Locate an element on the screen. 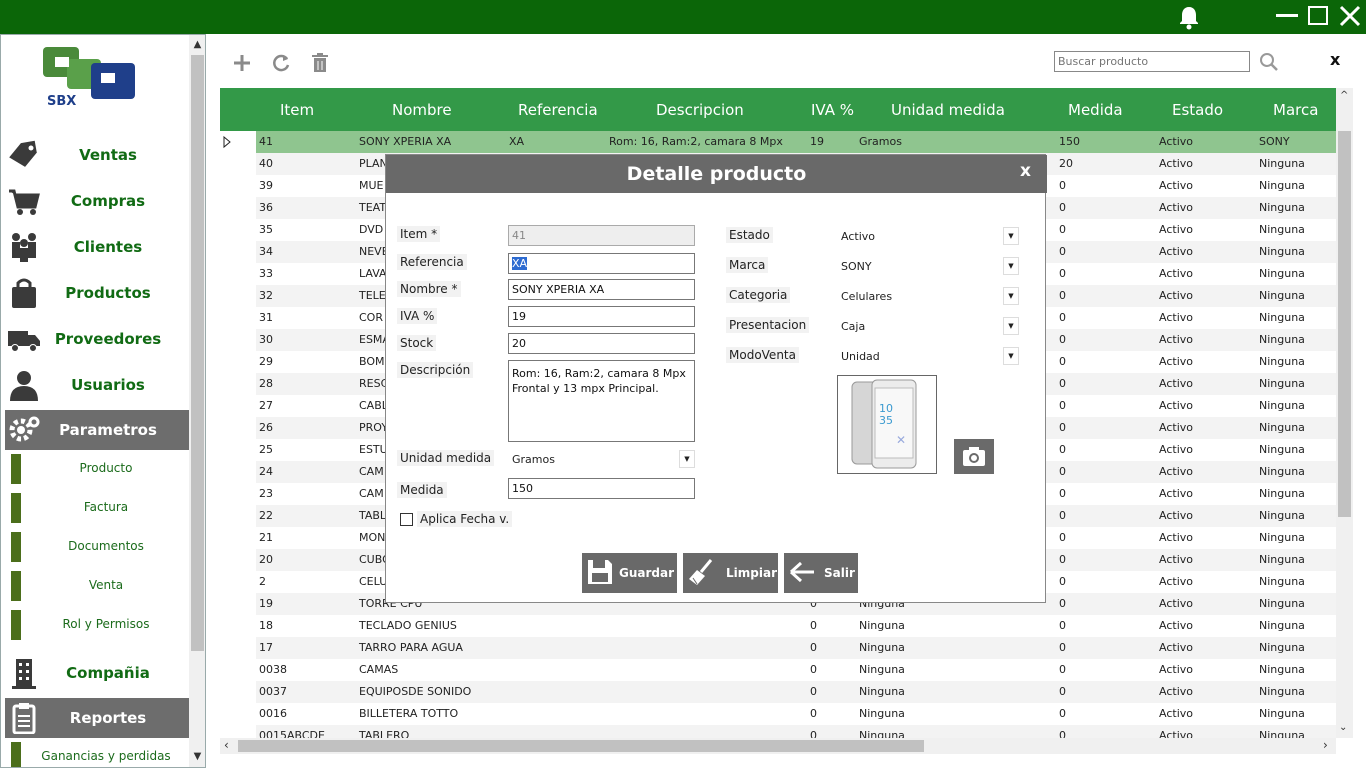 This screenshot has height=768, width=1366. sidebar-item-clientes: Clientes is located at coordinates (97, 247).